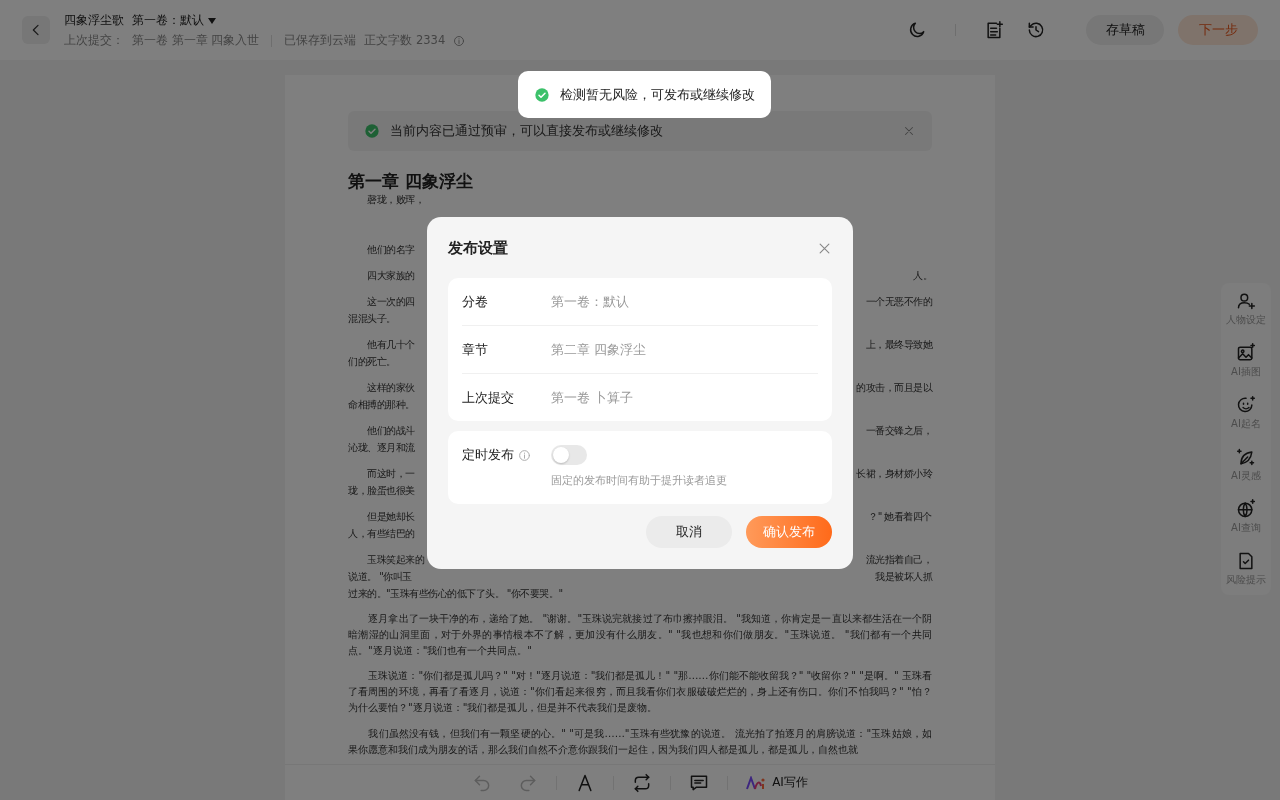 This screenshot has height=800, width=1280. What do you see at coordinates (36, 30) in the screenshot?
I see `back-button` at bounding box center [36, 30].